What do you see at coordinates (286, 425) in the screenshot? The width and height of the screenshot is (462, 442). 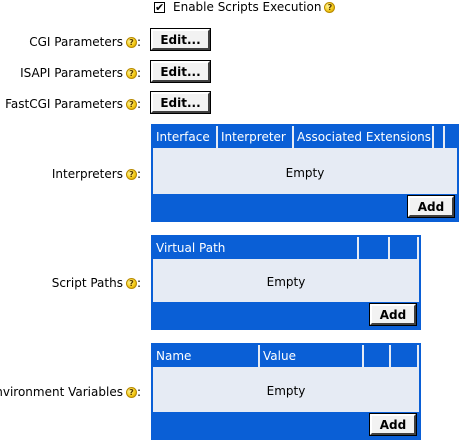 I see `environment-variables-table-footer: Add` at bounding box center [286, 425].